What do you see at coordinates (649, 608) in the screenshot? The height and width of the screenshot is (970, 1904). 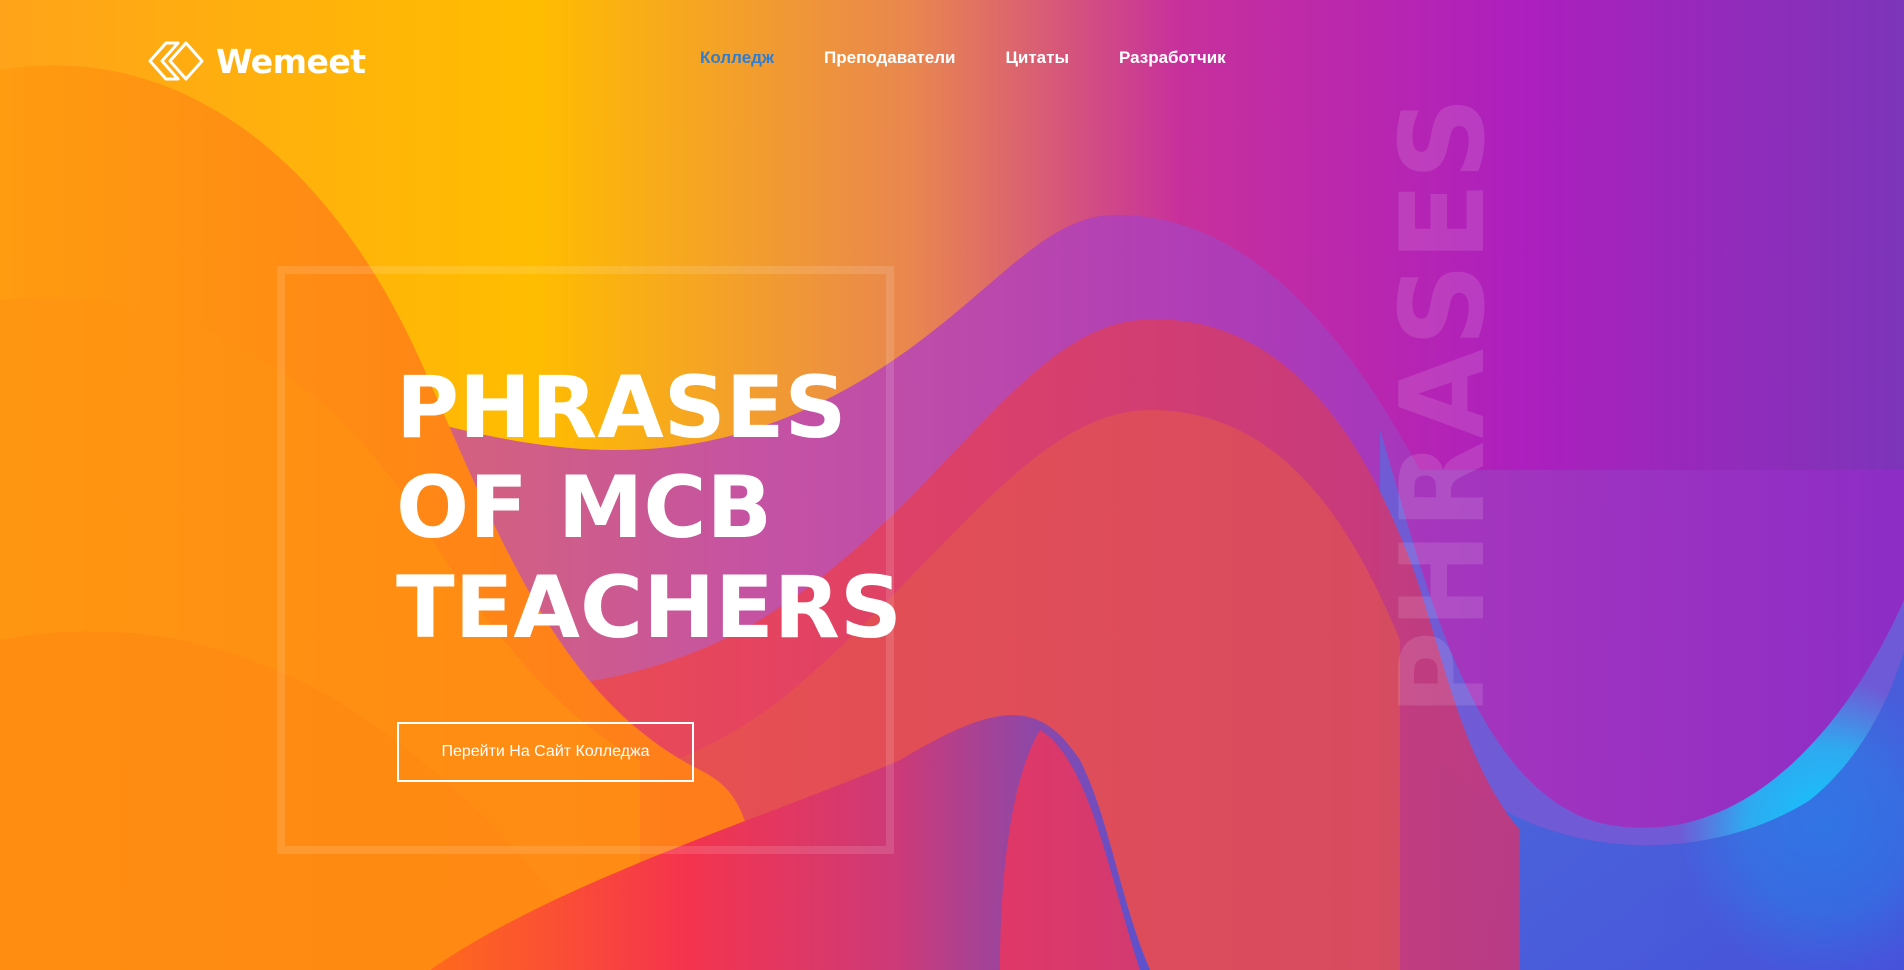 I see `hero-title-line-3: TEACHERS` at bounding box center [649, 608].